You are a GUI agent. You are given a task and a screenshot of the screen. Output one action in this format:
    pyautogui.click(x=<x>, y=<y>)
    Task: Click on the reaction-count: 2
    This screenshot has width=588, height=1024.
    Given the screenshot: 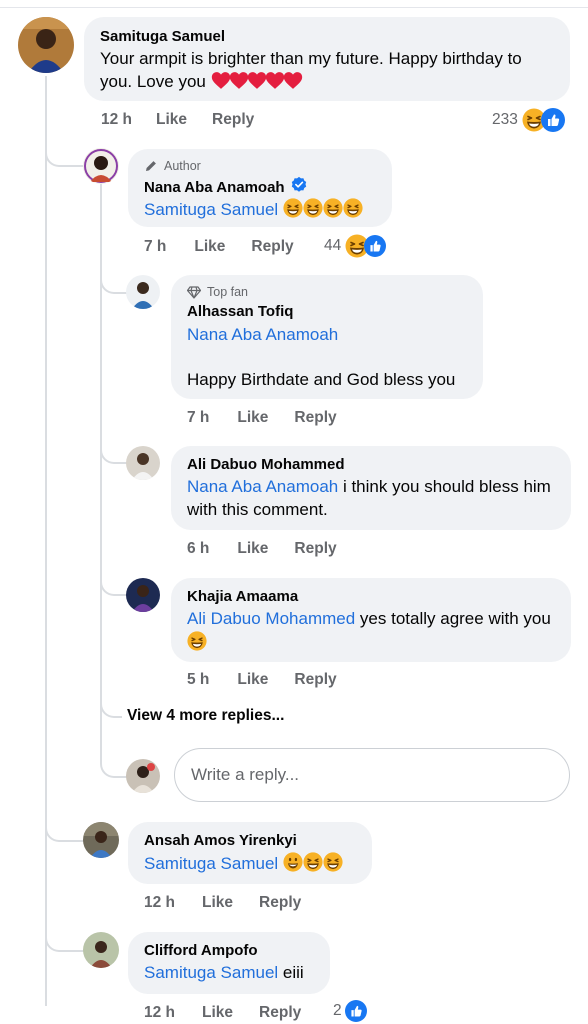 What is the action you would take?
    pyautogui.click(x=337, y=1010)
    